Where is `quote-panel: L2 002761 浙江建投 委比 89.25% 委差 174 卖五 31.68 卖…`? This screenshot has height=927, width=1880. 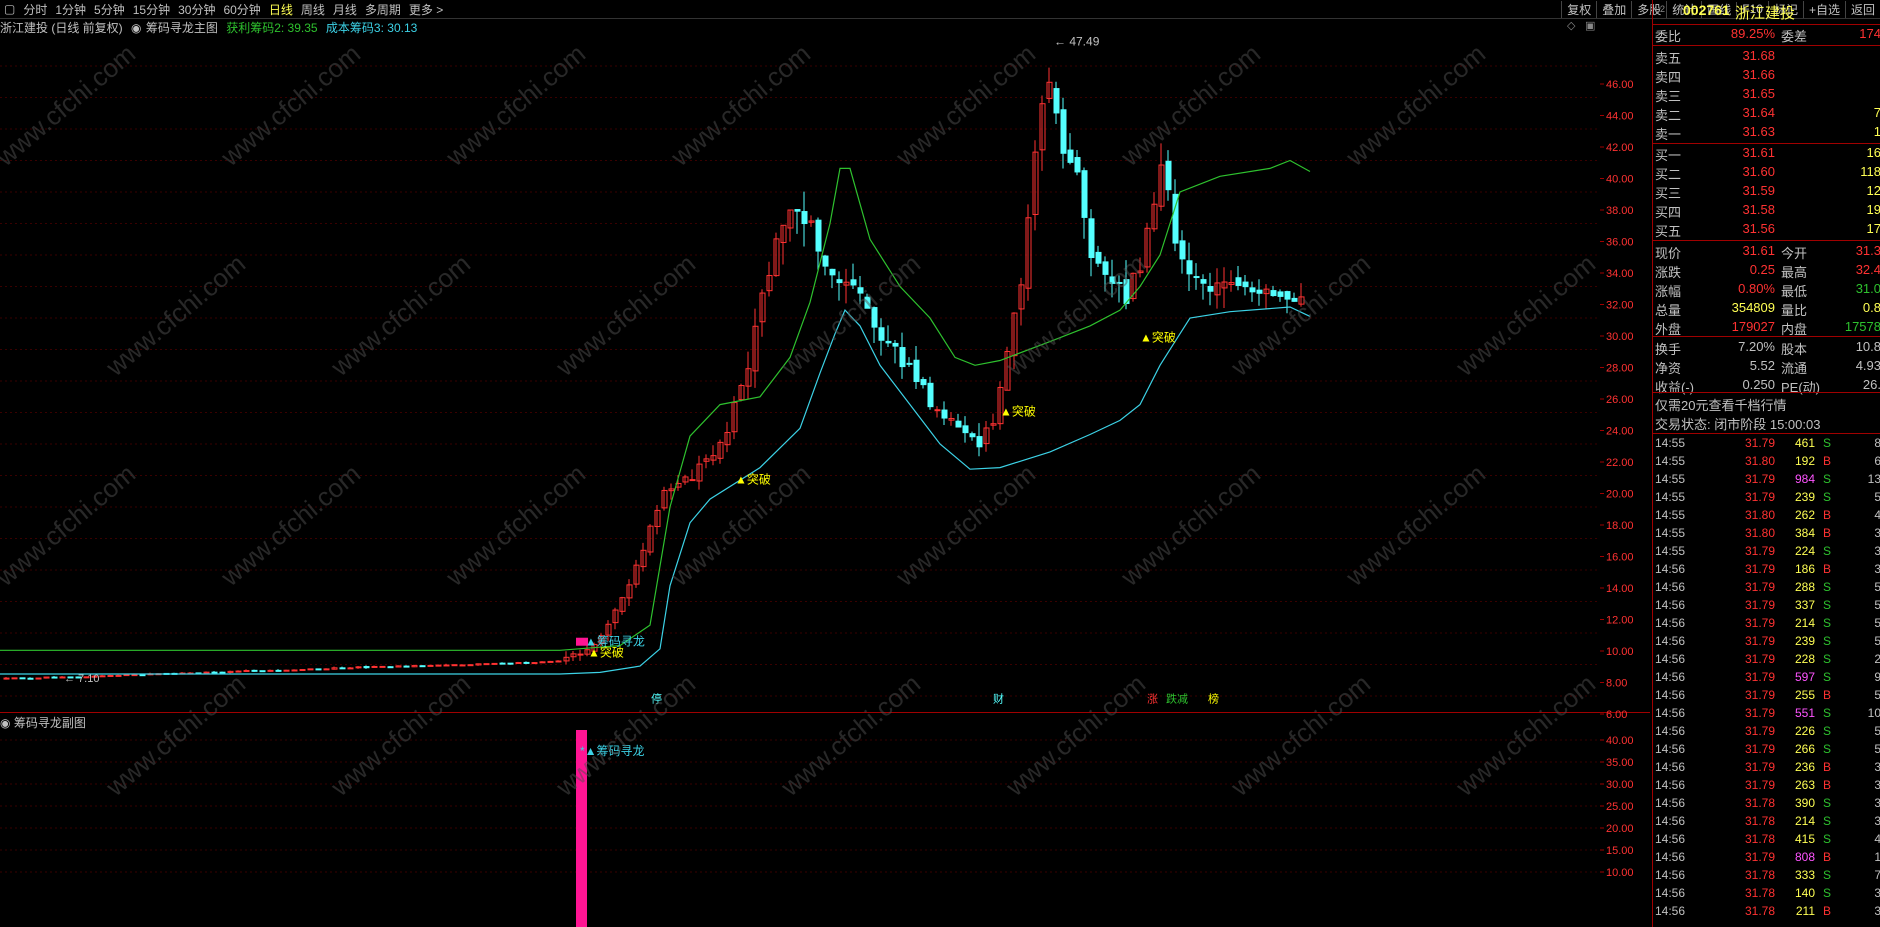 quote-panel: L2 002761 浙江建投 委比 89.25% 委差 174 卖五 31.68 卖… is located at coordinates (1766, 463).